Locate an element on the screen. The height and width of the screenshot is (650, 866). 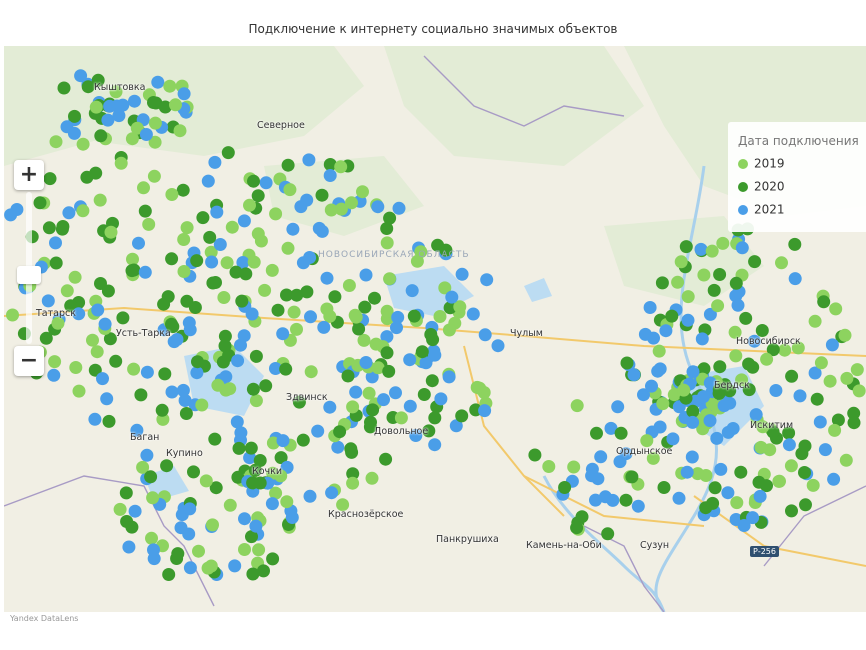
legend-item-2020: 2020 is located at coordinates (761, 187).